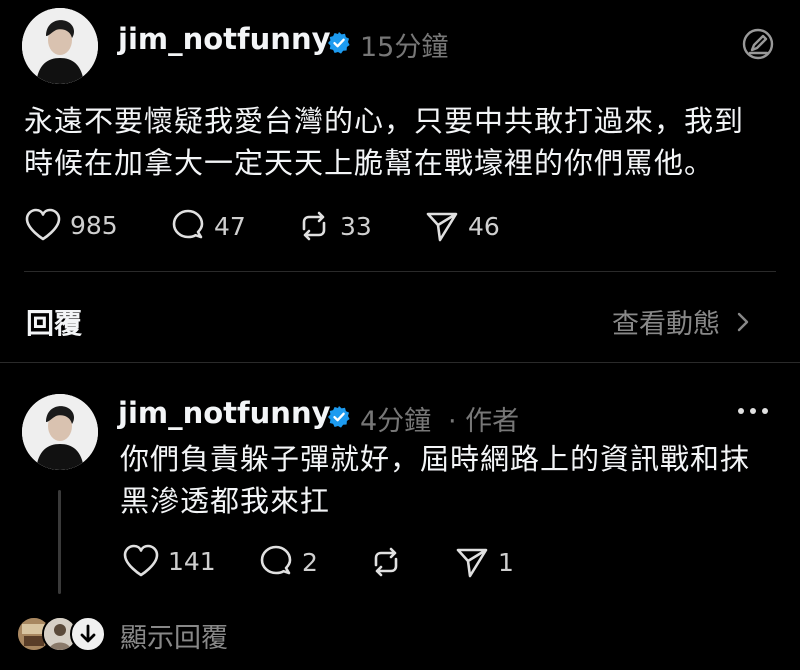 The image size is (800, 670). What do you see at coordinates (225, 501) in the screenshot?
I see `reply-text-line: 黑滲透都我來扛` at bounding box center [225, 501].